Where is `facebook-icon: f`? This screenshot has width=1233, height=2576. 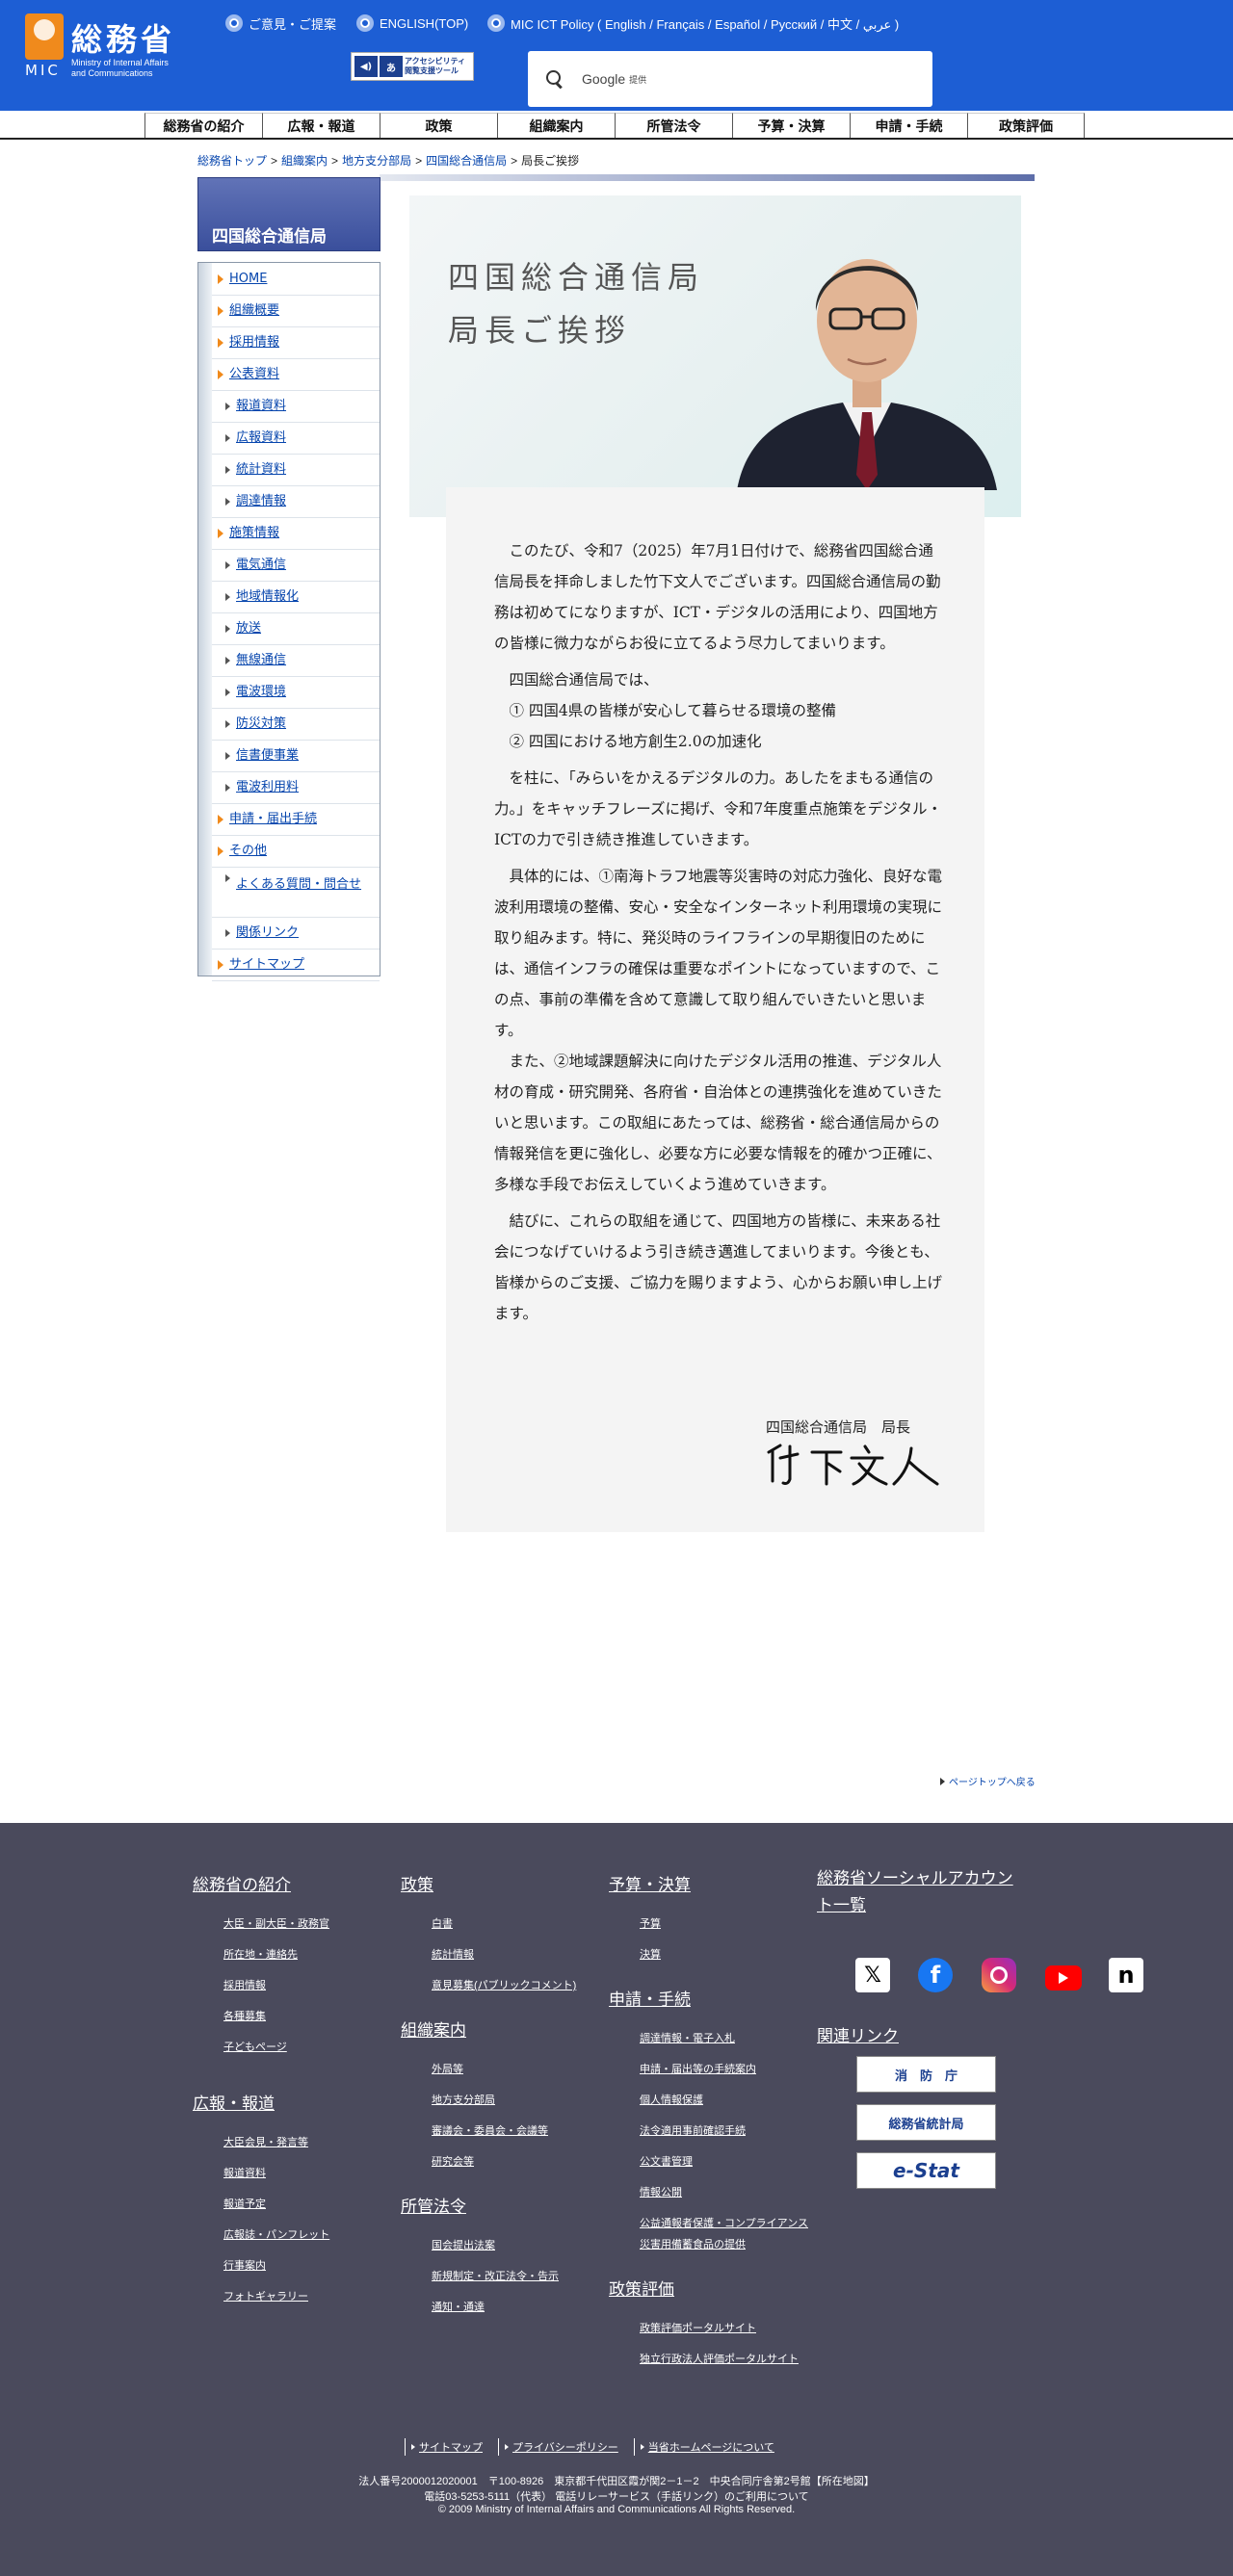 facebook-icon: f is located at coordinates (935, 1975).